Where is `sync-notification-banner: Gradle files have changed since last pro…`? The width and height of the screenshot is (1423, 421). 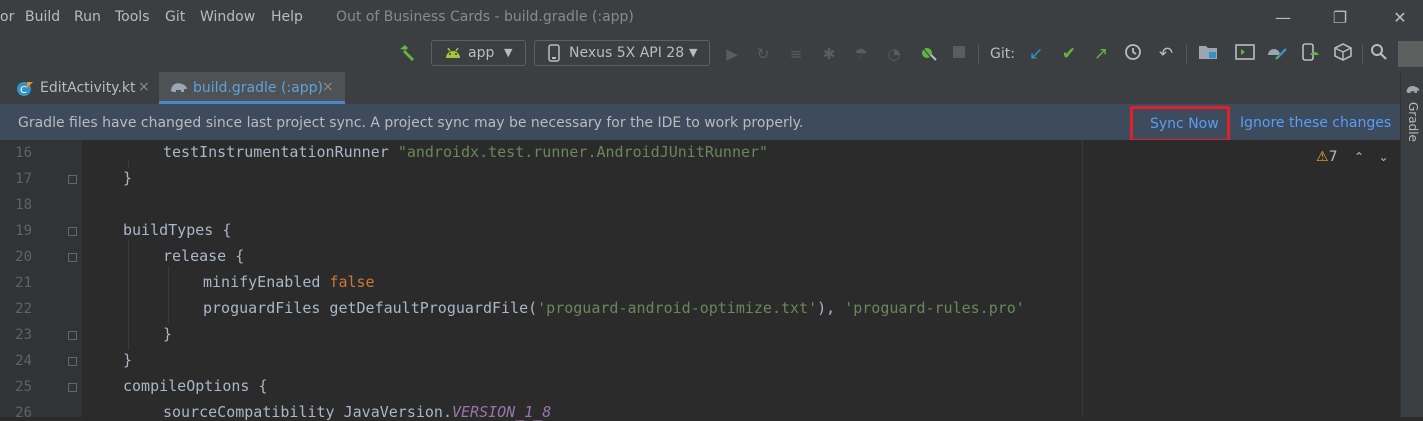
sync-notification-banner: Gradle files have changed since last pro… is located at coordinates (700, 123).